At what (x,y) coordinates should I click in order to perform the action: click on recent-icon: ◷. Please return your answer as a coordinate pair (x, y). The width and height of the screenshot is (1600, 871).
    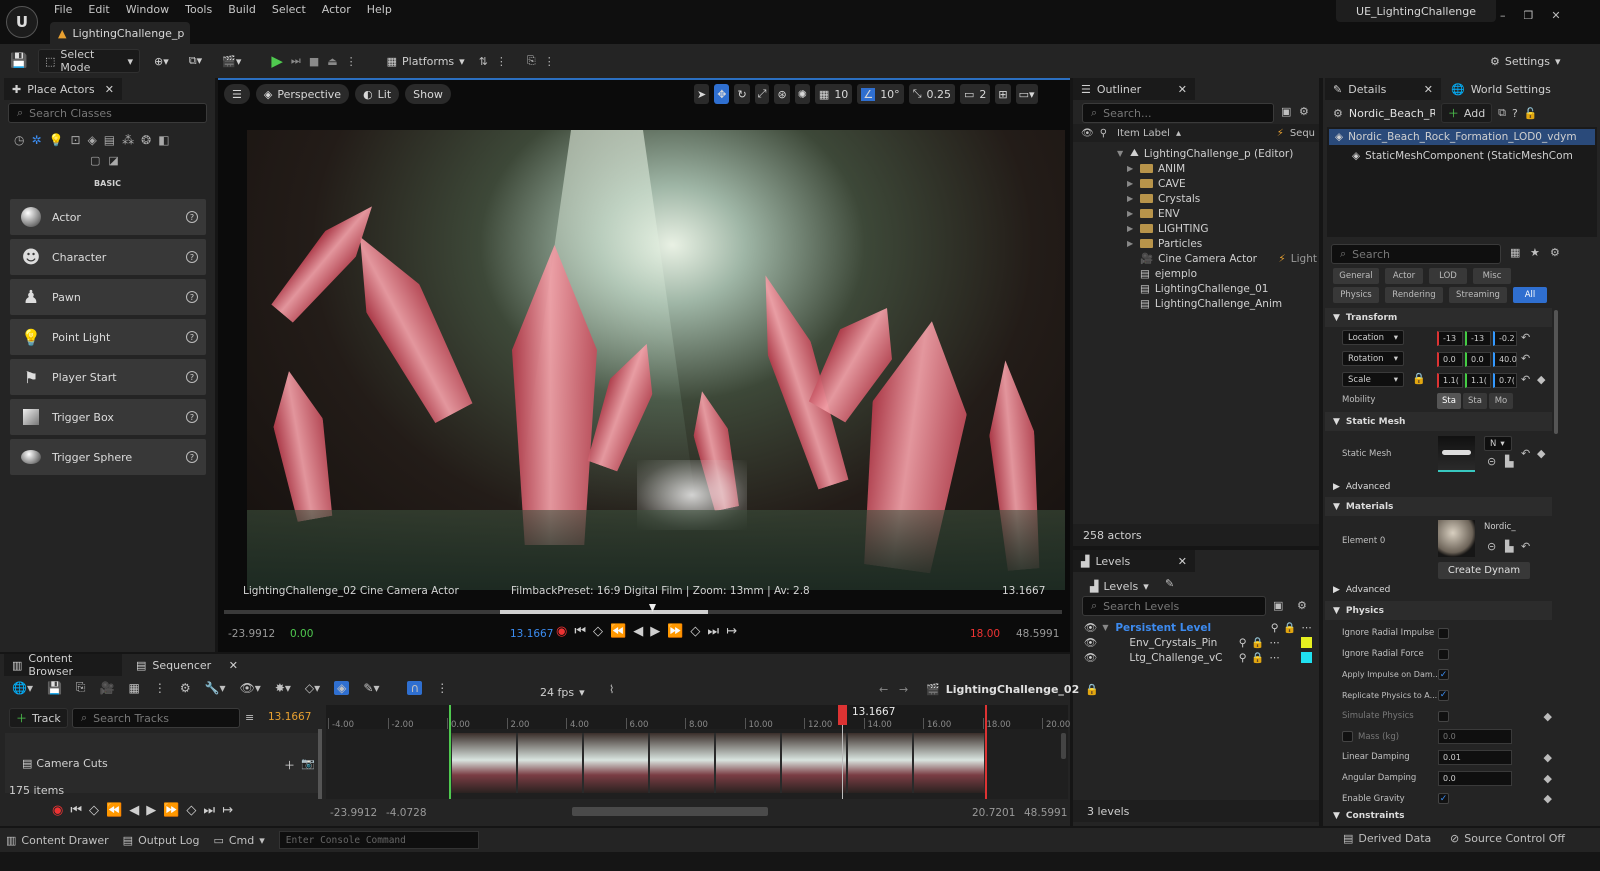
    Looking at the image, I should click on (19, 140).